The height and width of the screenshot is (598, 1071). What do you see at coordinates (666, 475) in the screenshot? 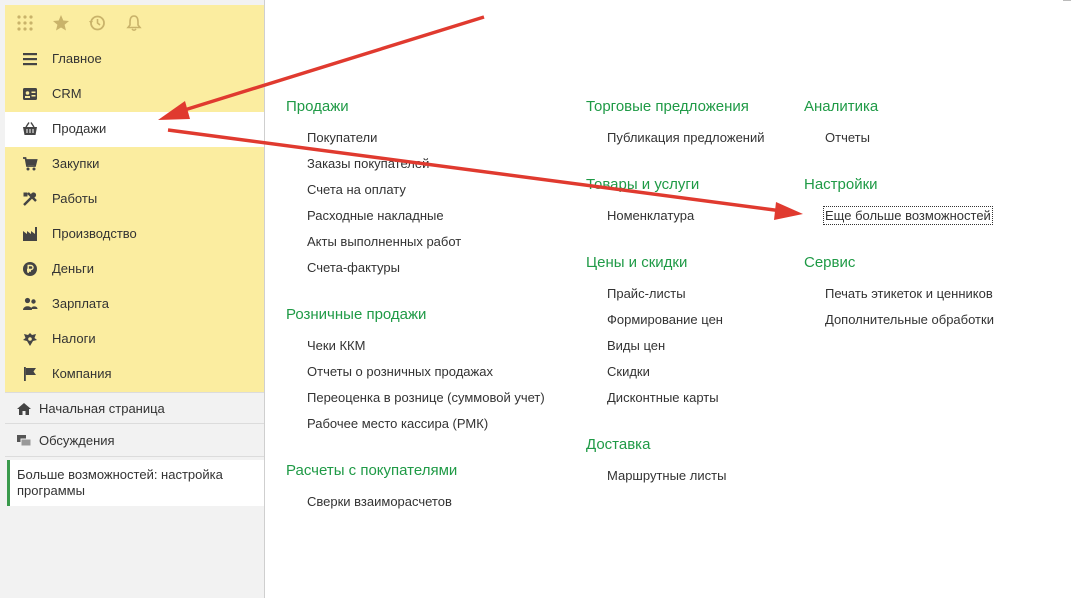
I see `link-delivery-1: Маршрутные листы` at bounding box center [666, 475].